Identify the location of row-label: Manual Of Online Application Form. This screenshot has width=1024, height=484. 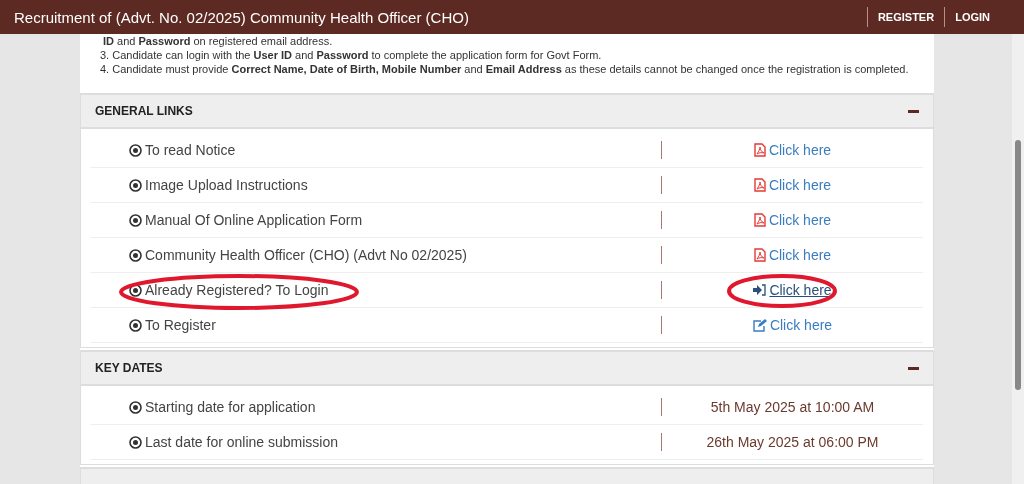
(254, 220).